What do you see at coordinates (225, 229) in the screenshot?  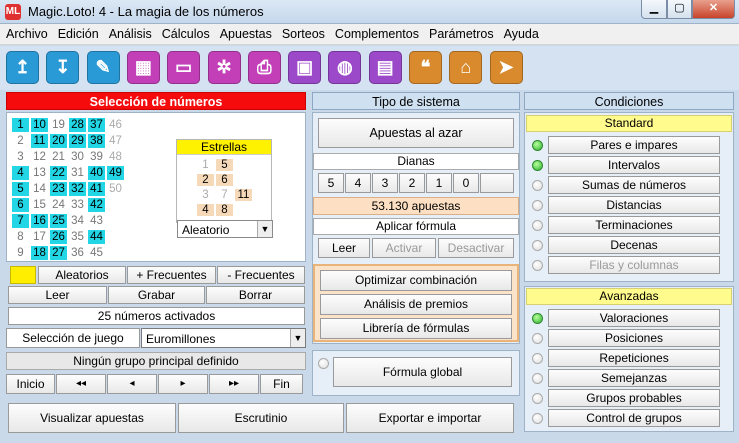 I see `aleatorio-select: Aleatorio ▼` at bounding box center [225, 229].